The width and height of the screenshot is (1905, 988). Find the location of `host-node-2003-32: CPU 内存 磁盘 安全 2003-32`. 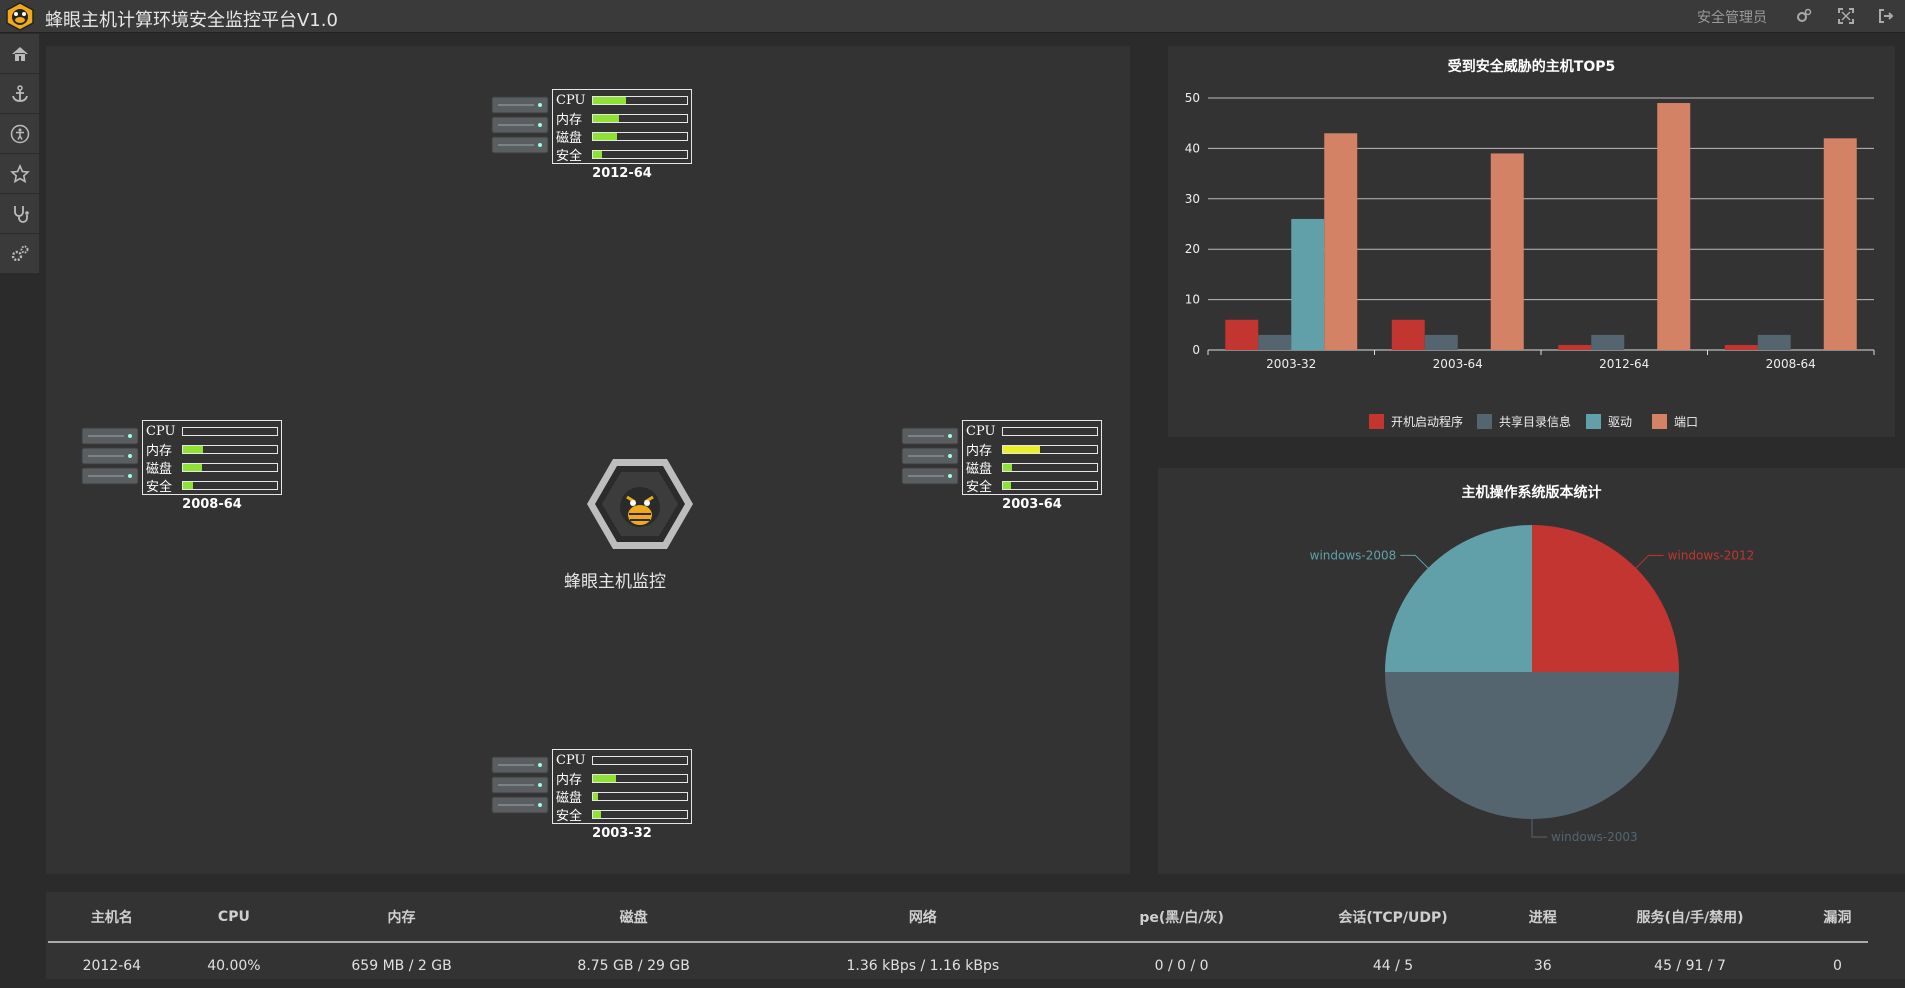

host-node-2003-32: CPU 内存 磁盘 安全 2003-32 is located at coordinates (591, 796).